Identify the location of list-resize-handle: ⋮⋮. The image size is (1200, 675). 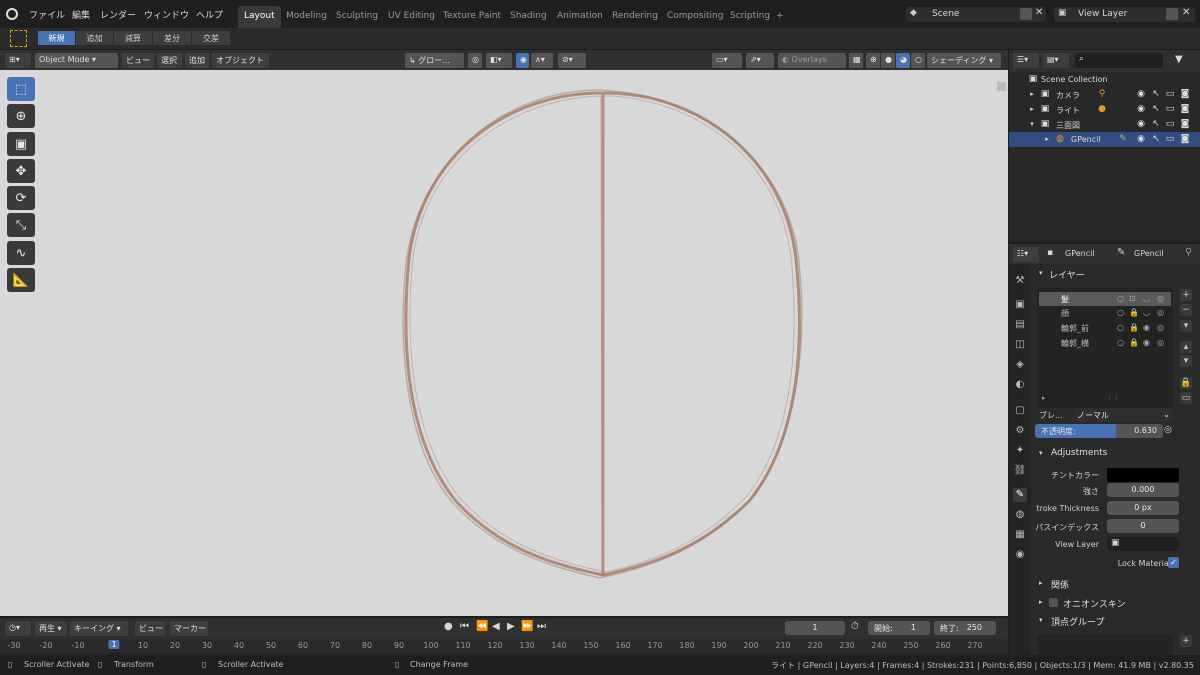
(1113, 398).